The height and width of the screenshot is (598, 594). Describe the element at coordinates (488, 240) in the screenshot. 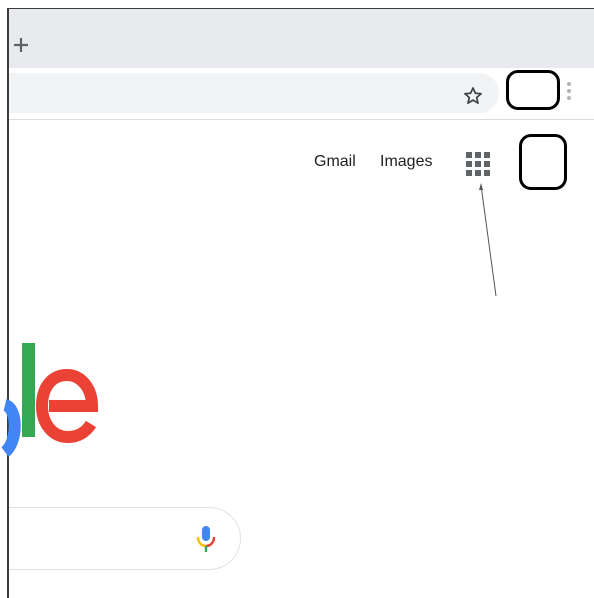

I see `annotation-pointer-line` at that location.